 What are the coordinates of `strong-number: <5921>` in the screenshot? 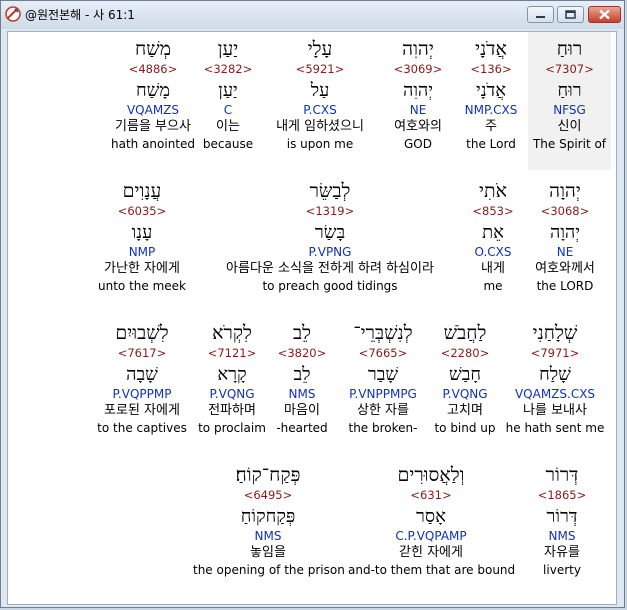 It's located at (320, 69).